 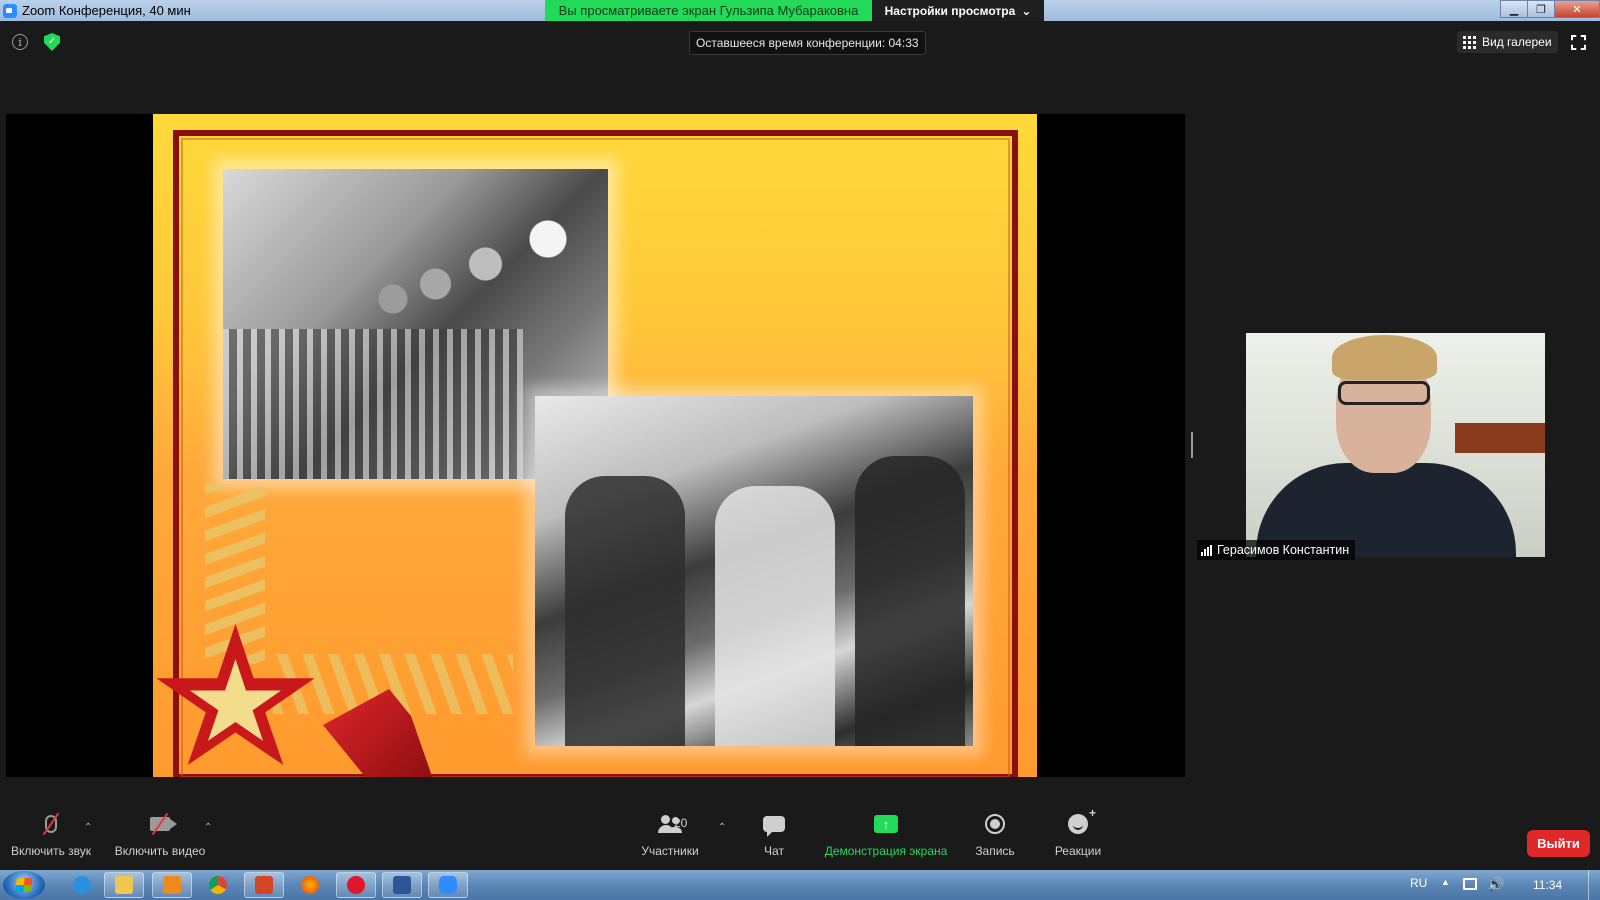 I want to click on meeting-timer: Оставшееся время конференции: 04:33, so click(x=807, y=43).